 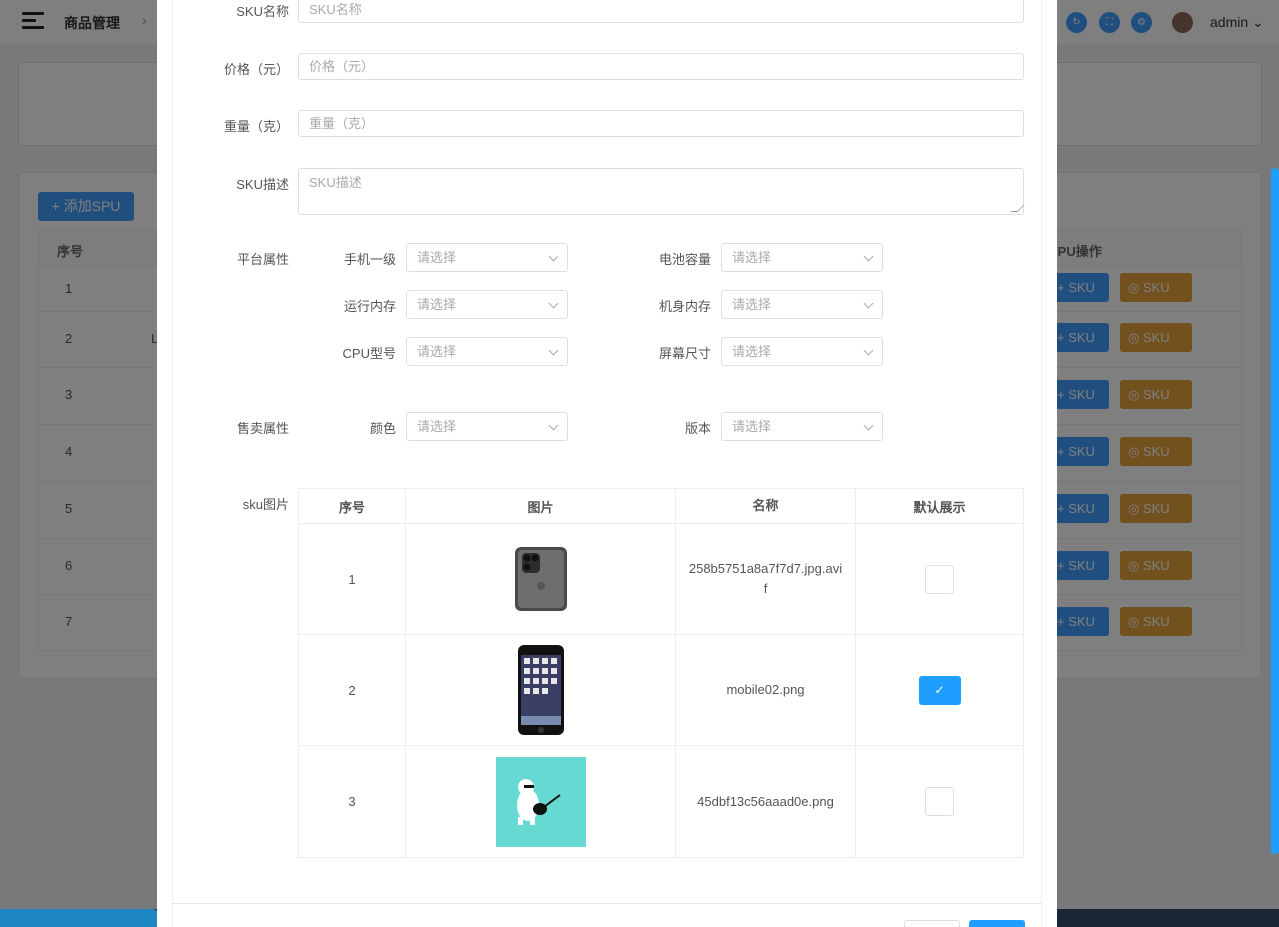 I want to click on attr-label: CPU型号, so click(x=369, y=353).